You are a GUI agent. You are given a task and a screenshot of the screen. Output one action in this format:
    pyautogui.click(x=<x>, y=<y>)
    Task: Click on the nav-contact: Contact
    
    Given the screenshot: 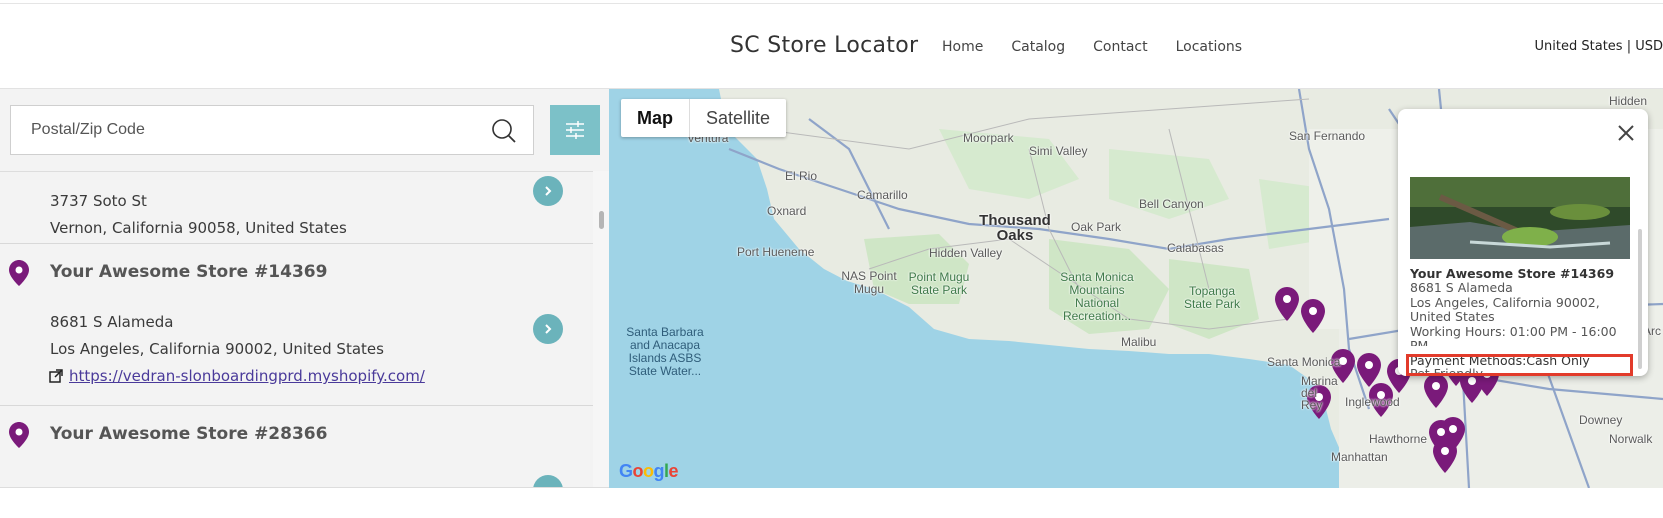 What is the action you would take?
    pyautogui.click(x=1120, y=47)
    